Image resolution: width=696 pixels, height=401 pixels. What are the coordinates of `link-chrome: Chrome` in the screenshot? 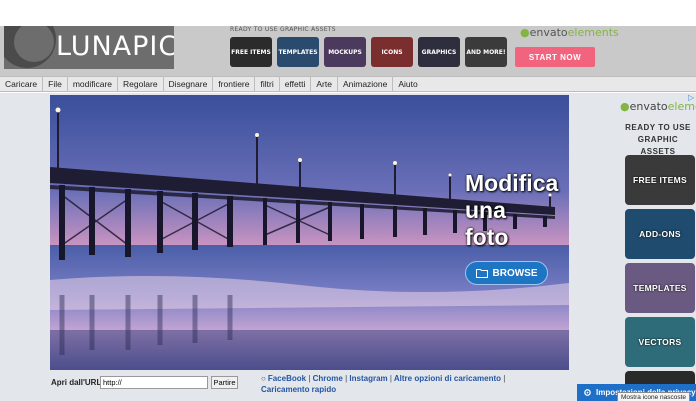 It's located at (328, 378).